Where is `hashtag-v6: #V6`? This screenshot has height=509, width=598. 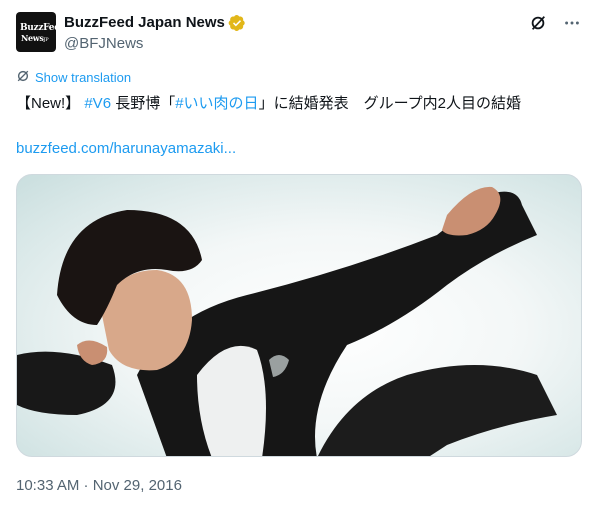 hashtag-v6: #V6 is located at coordinates (97, 103).